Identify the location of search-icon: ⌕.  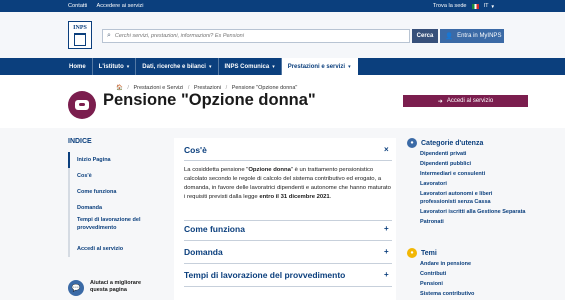
(109, 35).